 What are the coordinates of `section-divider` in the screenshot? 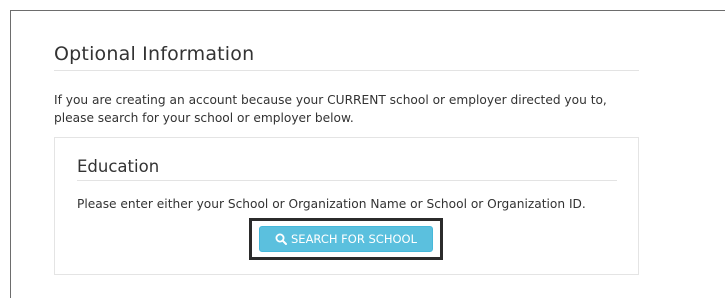 It's located at (346, 70).